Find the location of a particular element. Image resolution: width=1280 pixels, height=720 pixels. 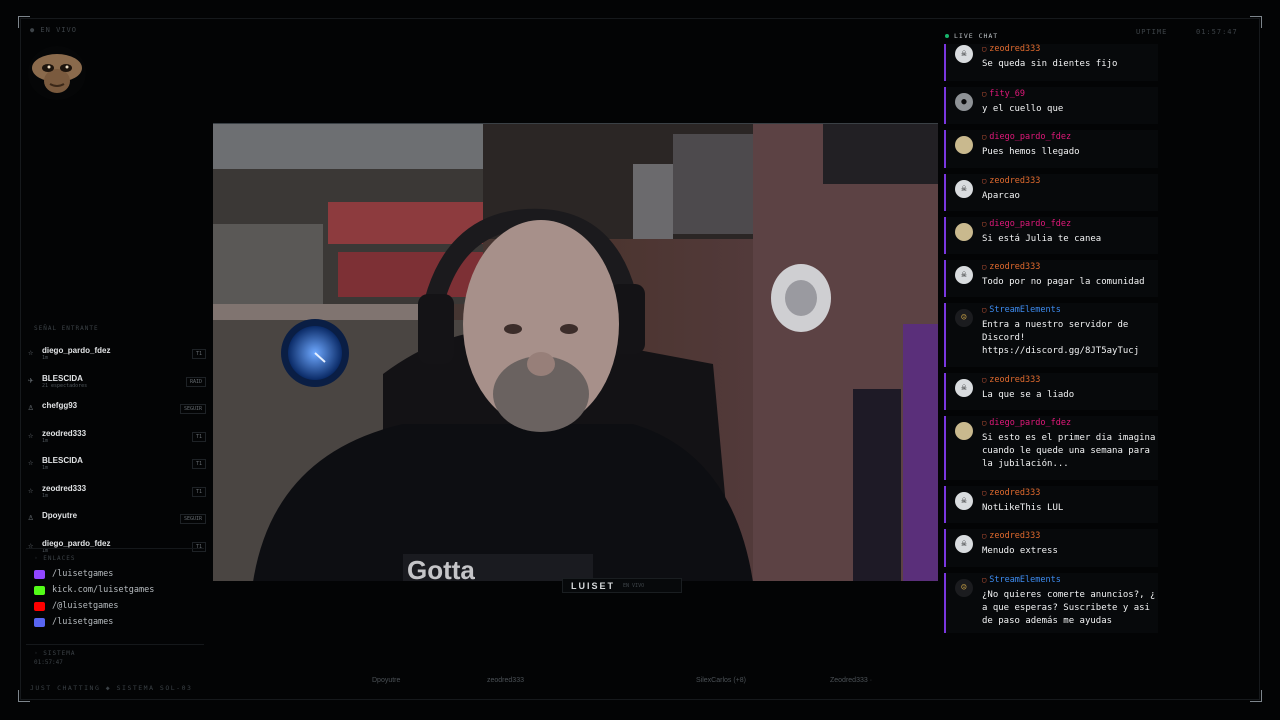

followers-title: SEÑAL ENTRANTE is located at coordinates (66, 328).